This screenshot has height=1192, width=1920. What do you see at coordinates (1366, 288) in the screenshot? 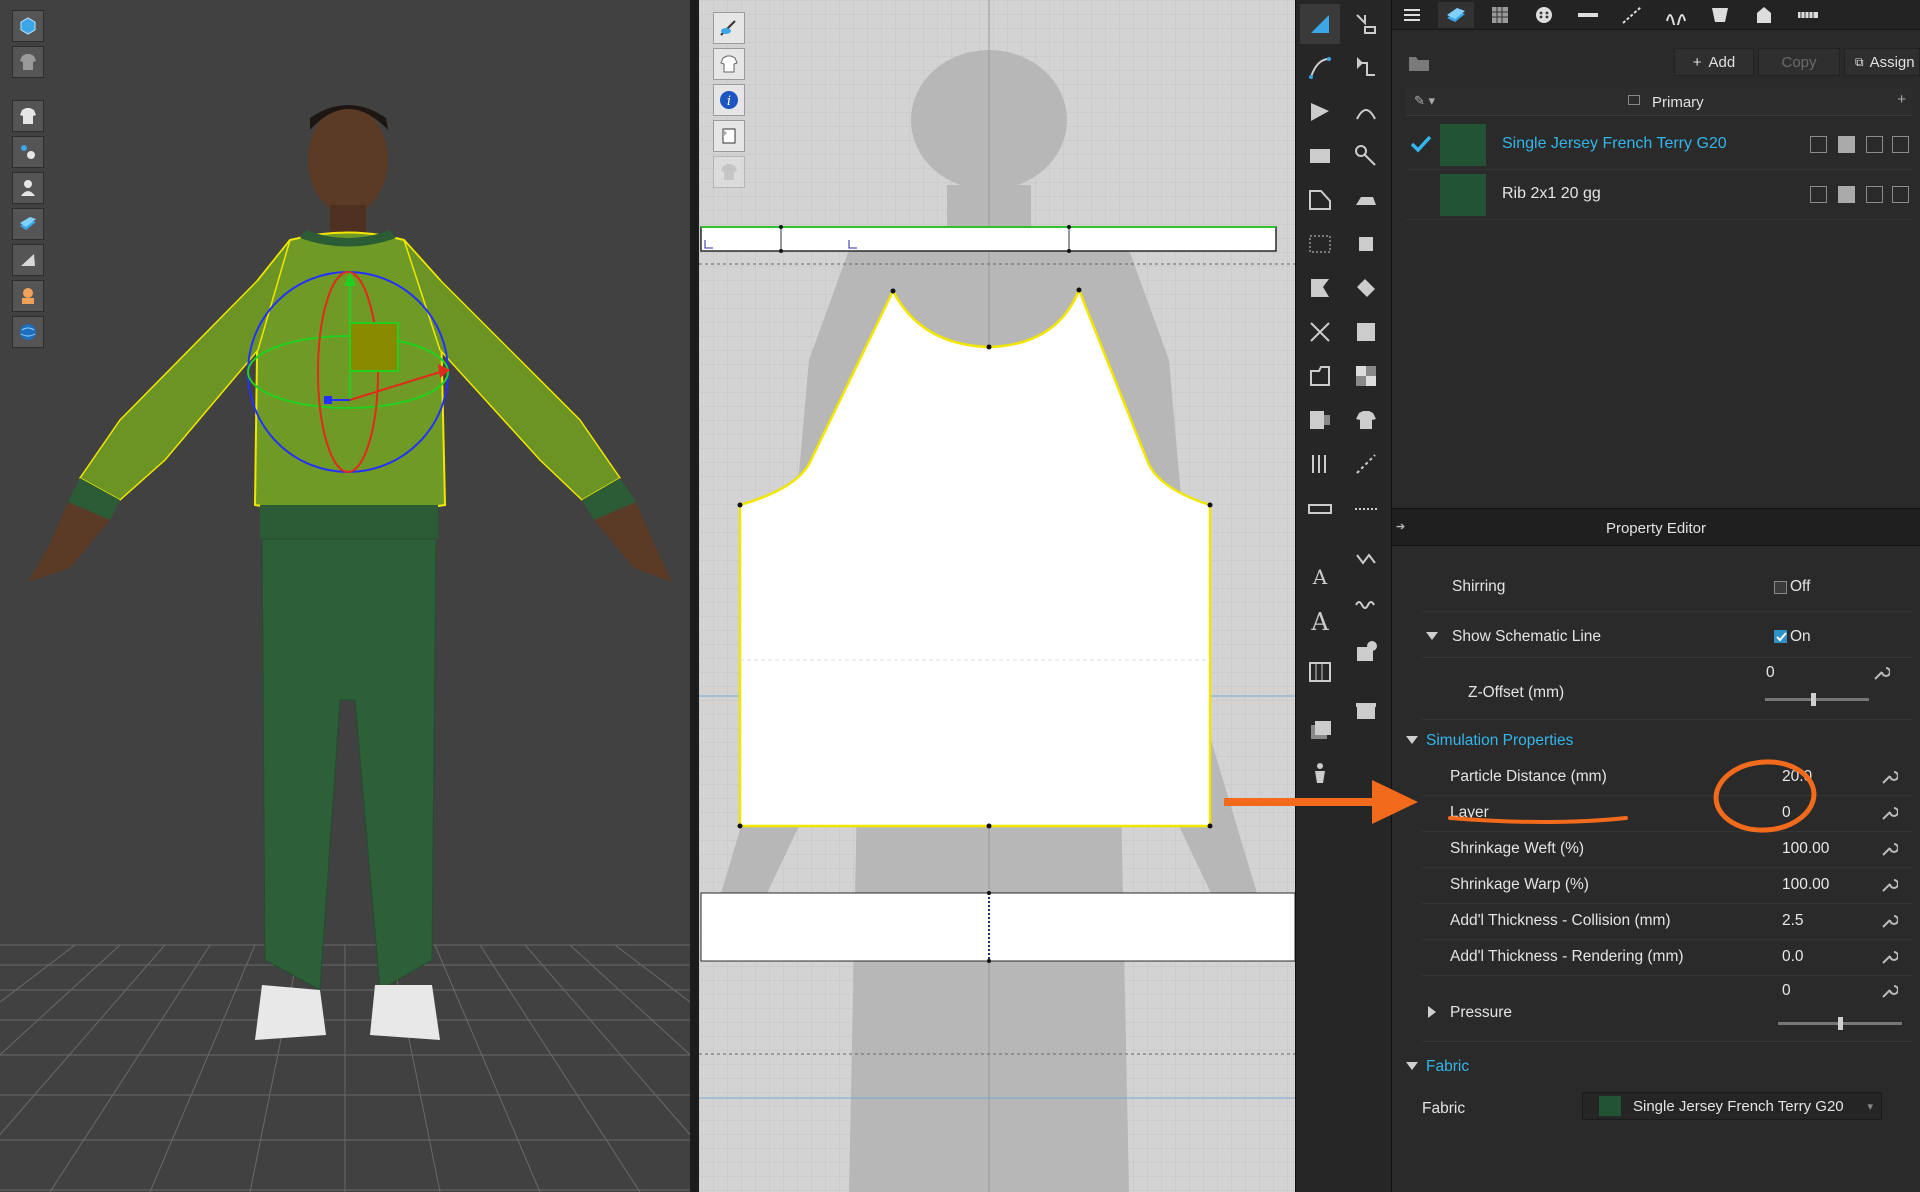
I see `fold-icon` at bounding box center [1366, 288].